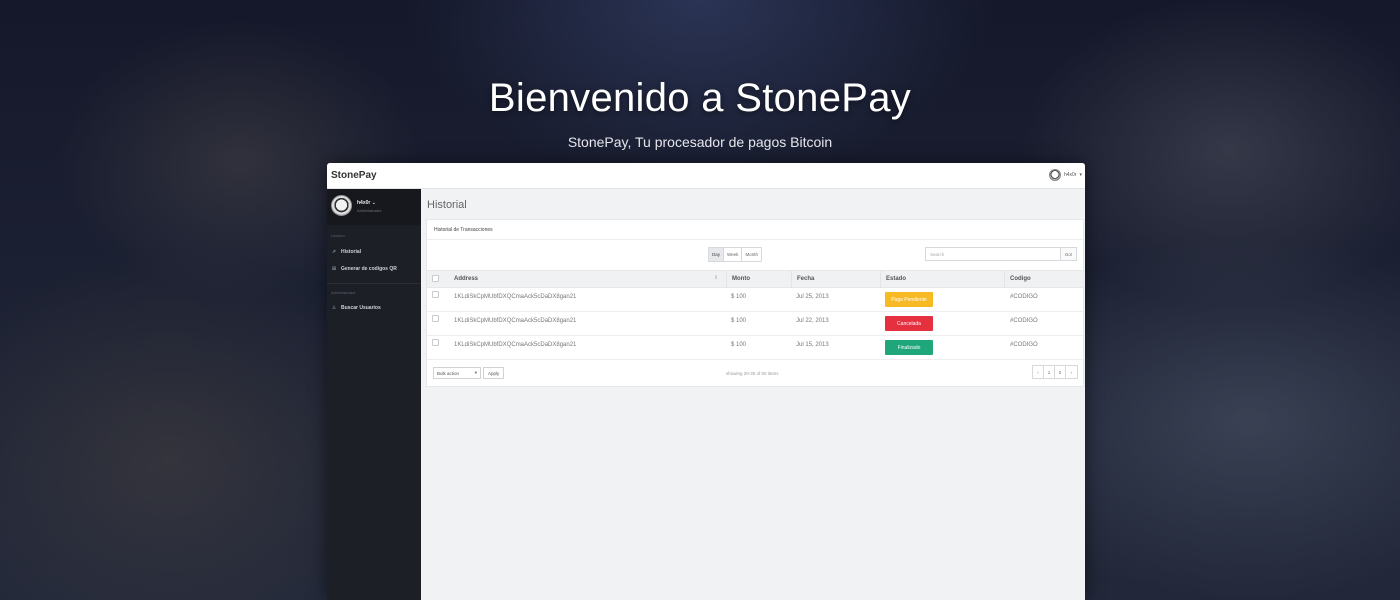 This screenshot has width=1400, height=600. Describe the element at coordinates (1071, 372) in the screenshot. I see `page-next-button: ›` at that location.